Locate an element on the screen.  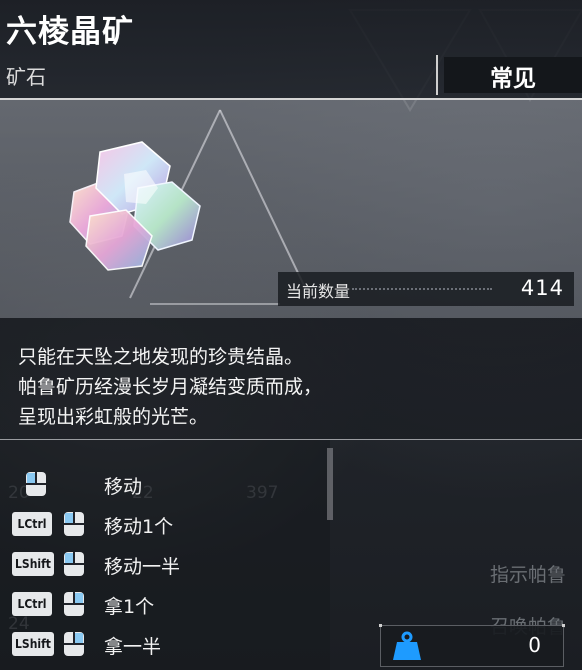
rarity-bracket is located at coordinates (439, 75).